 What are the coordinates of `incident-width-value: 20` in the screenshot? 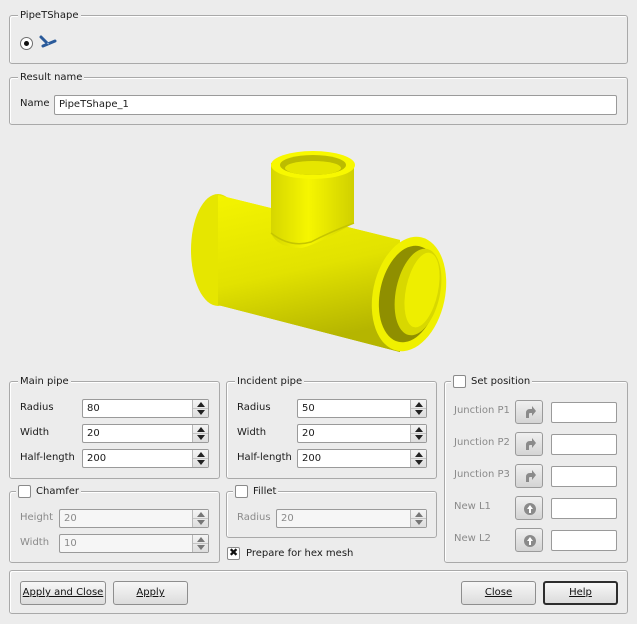 It's located at (308, 433).